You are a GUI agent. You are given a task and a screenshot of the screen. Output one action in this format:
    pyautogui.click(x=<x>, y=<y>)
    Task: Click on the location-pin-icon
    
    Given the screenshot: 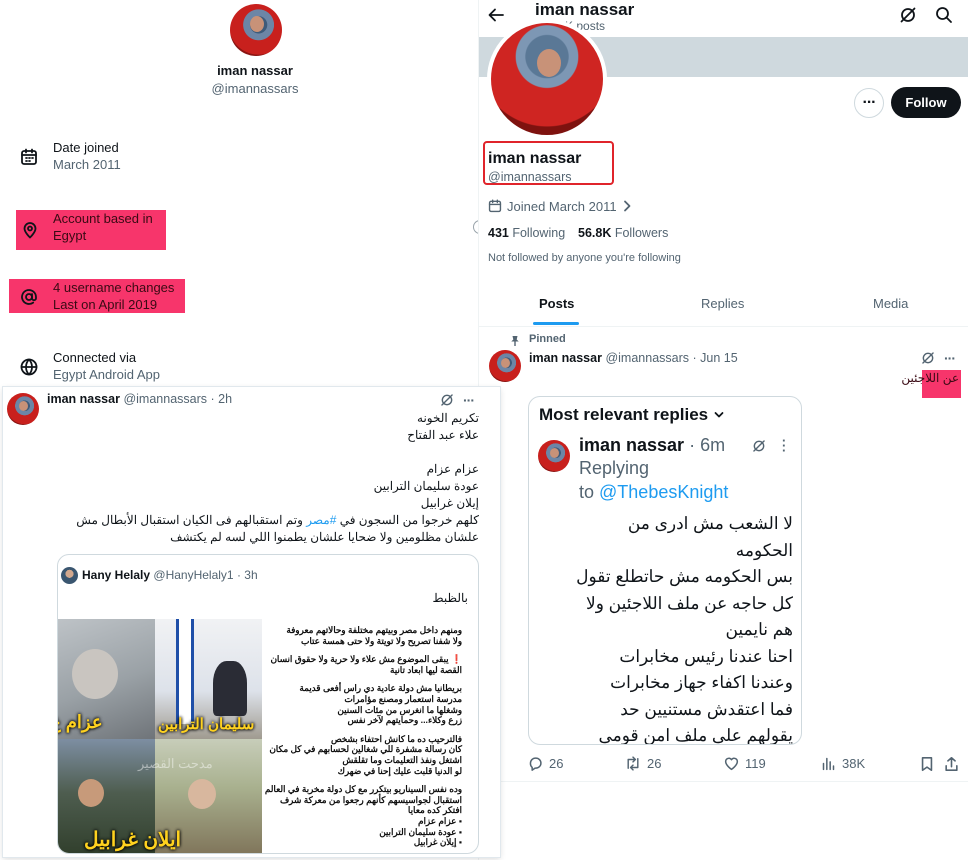 What is the action you would take?
    pyautogui.click(x=30, y=230)
    